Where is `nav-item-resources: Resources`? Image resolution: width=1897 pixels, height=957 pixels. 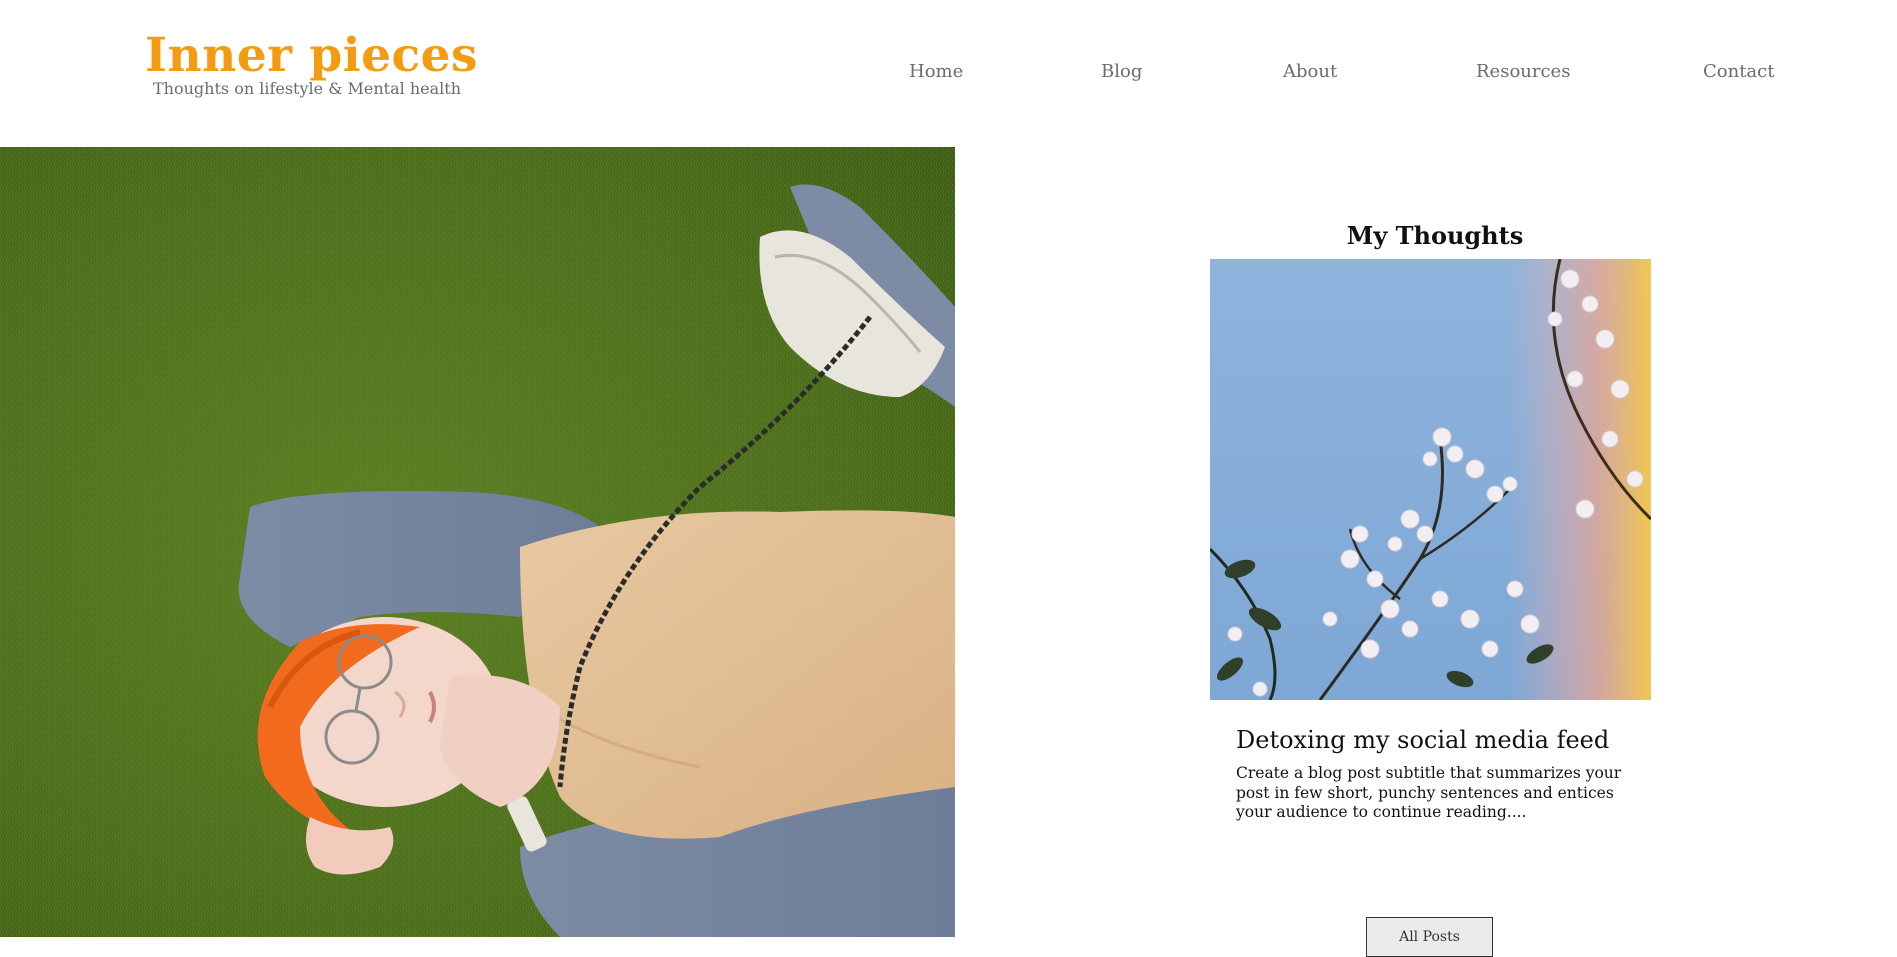 nav-item-resources: Resources is located at coordinates (1523, 72).